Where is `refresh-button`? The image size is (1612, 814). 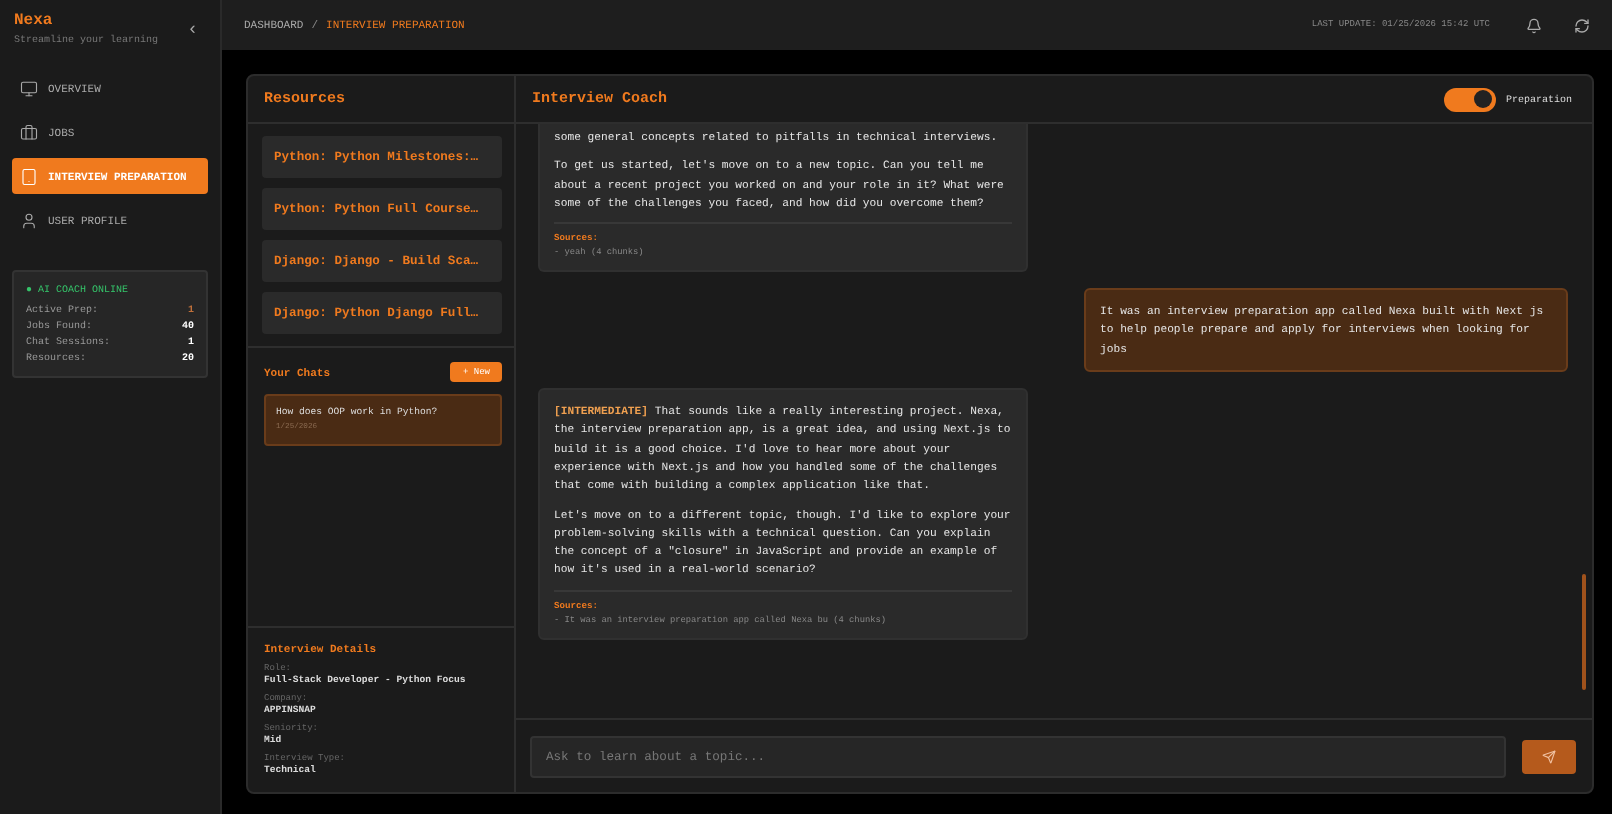
refresh-button is located at coordinates (1582, 25).